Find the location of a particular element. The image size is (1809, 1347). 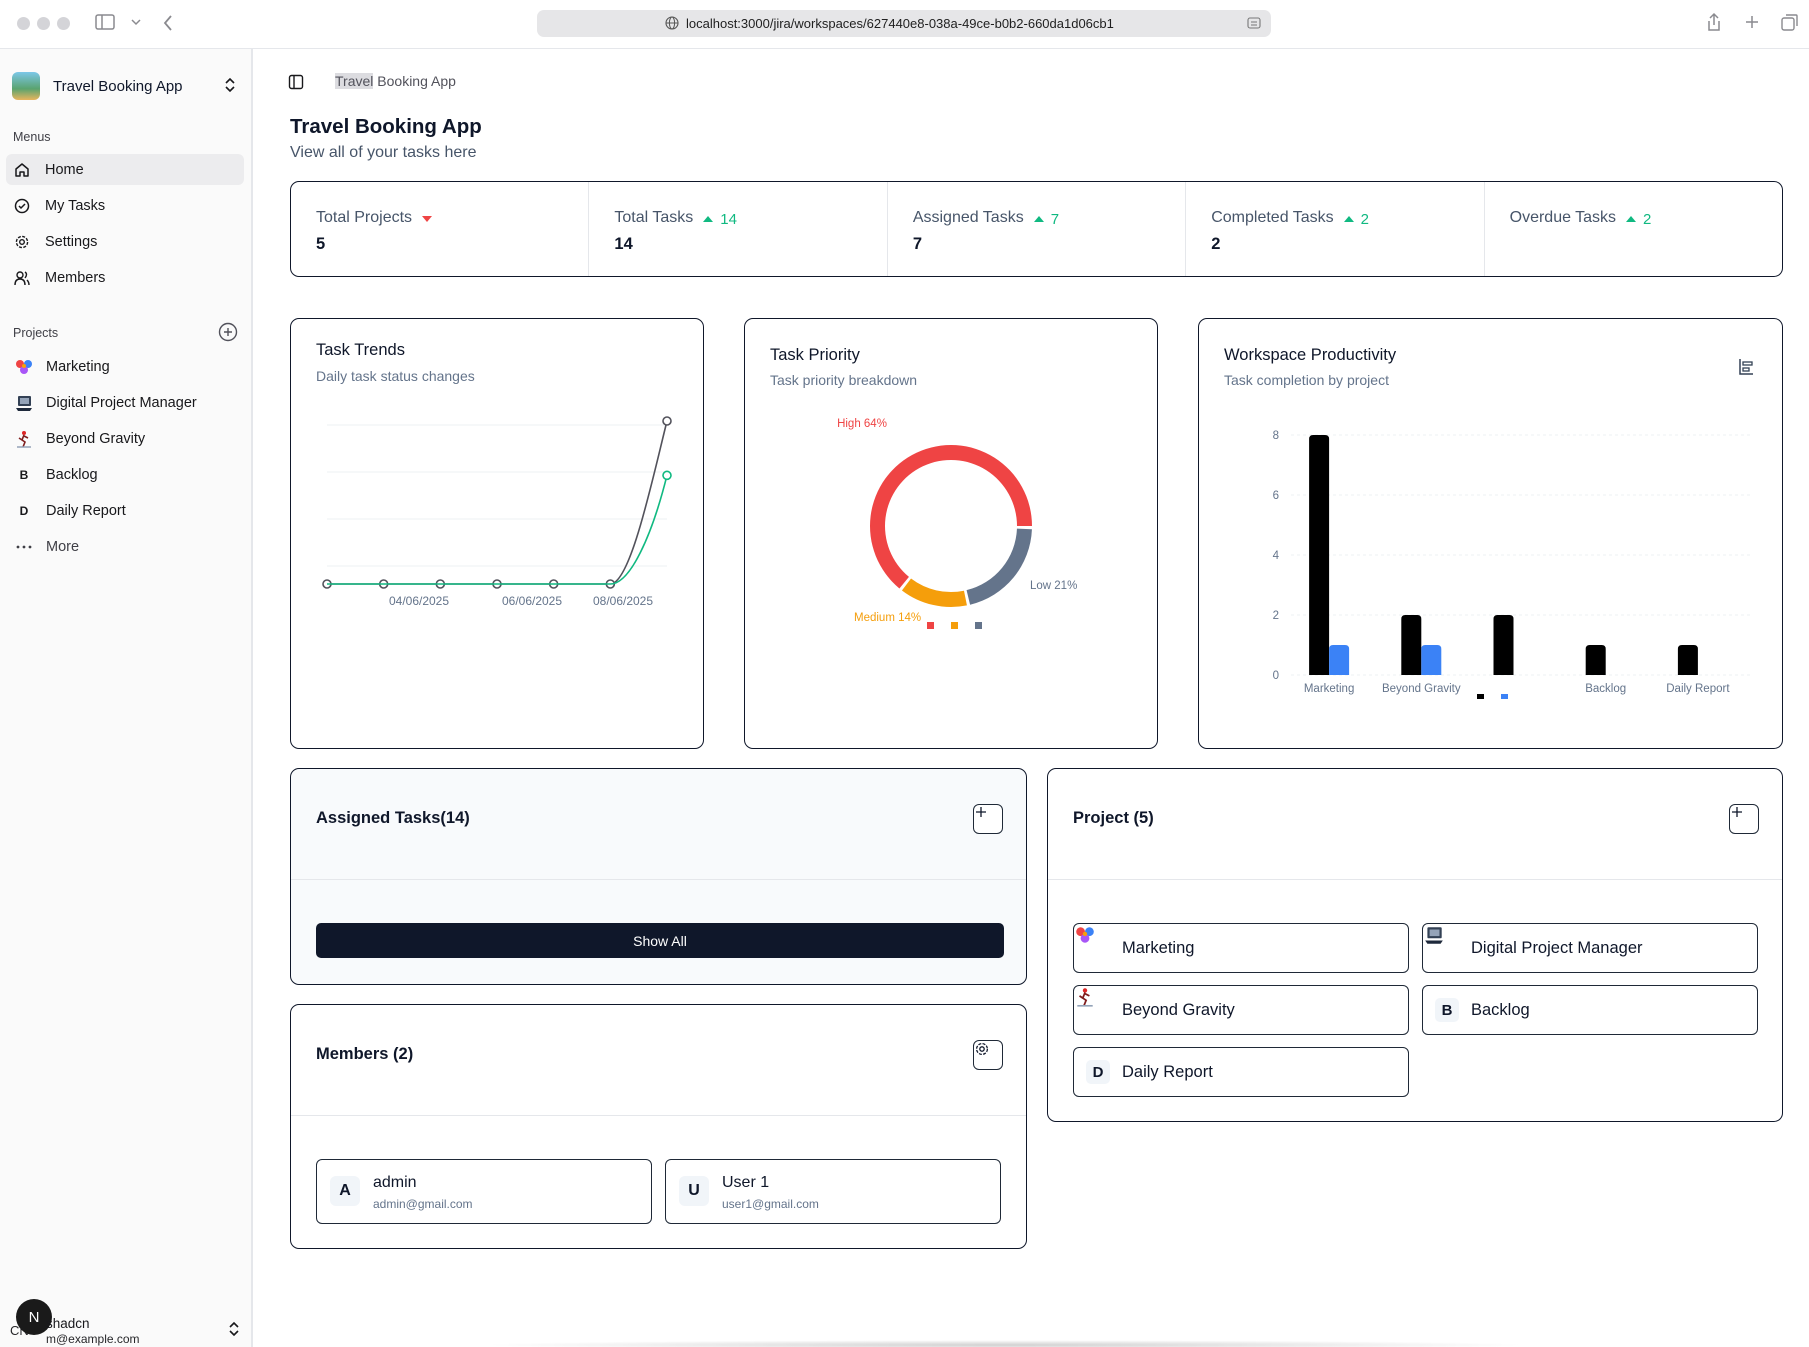

chevron-down-icon is located at coordinates (136, 22).